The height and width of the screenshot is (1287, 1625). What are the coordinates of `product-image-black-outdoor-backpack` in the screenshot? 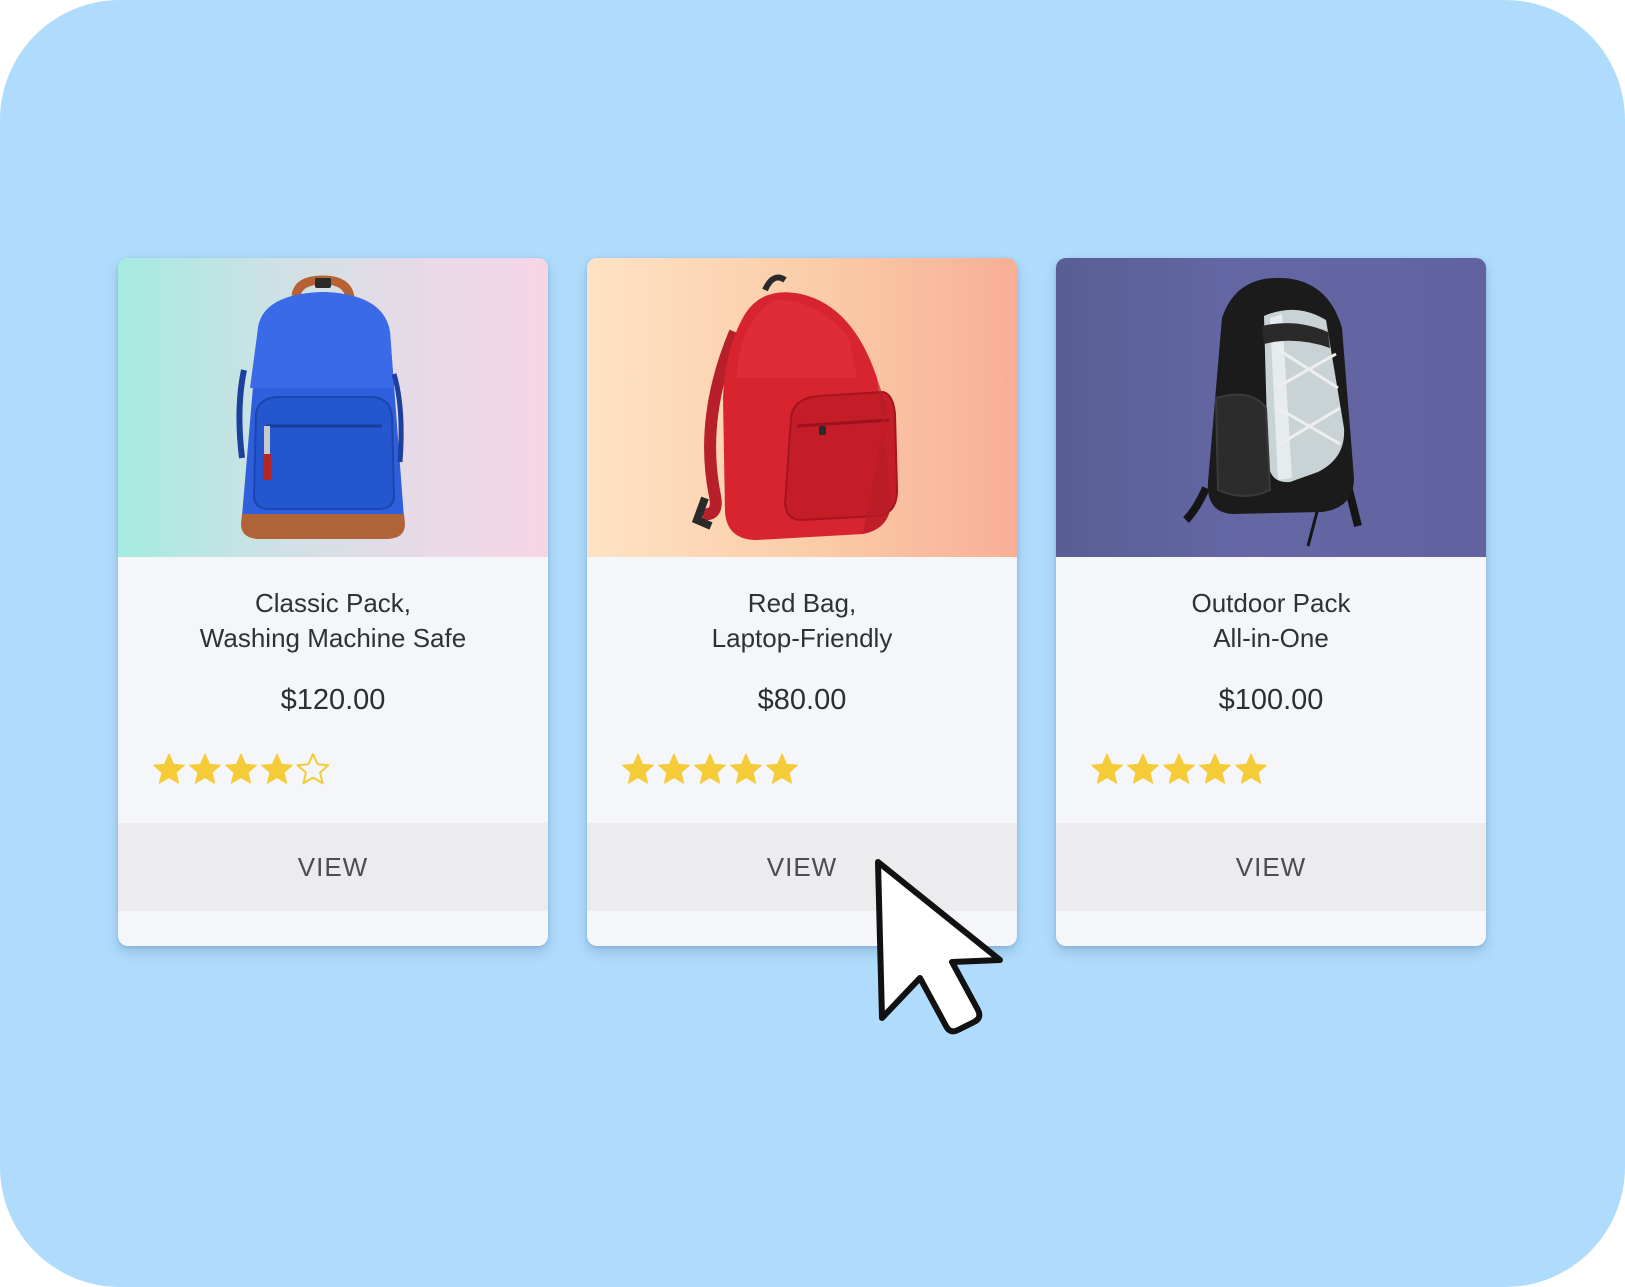 It's located at (1271, 407).